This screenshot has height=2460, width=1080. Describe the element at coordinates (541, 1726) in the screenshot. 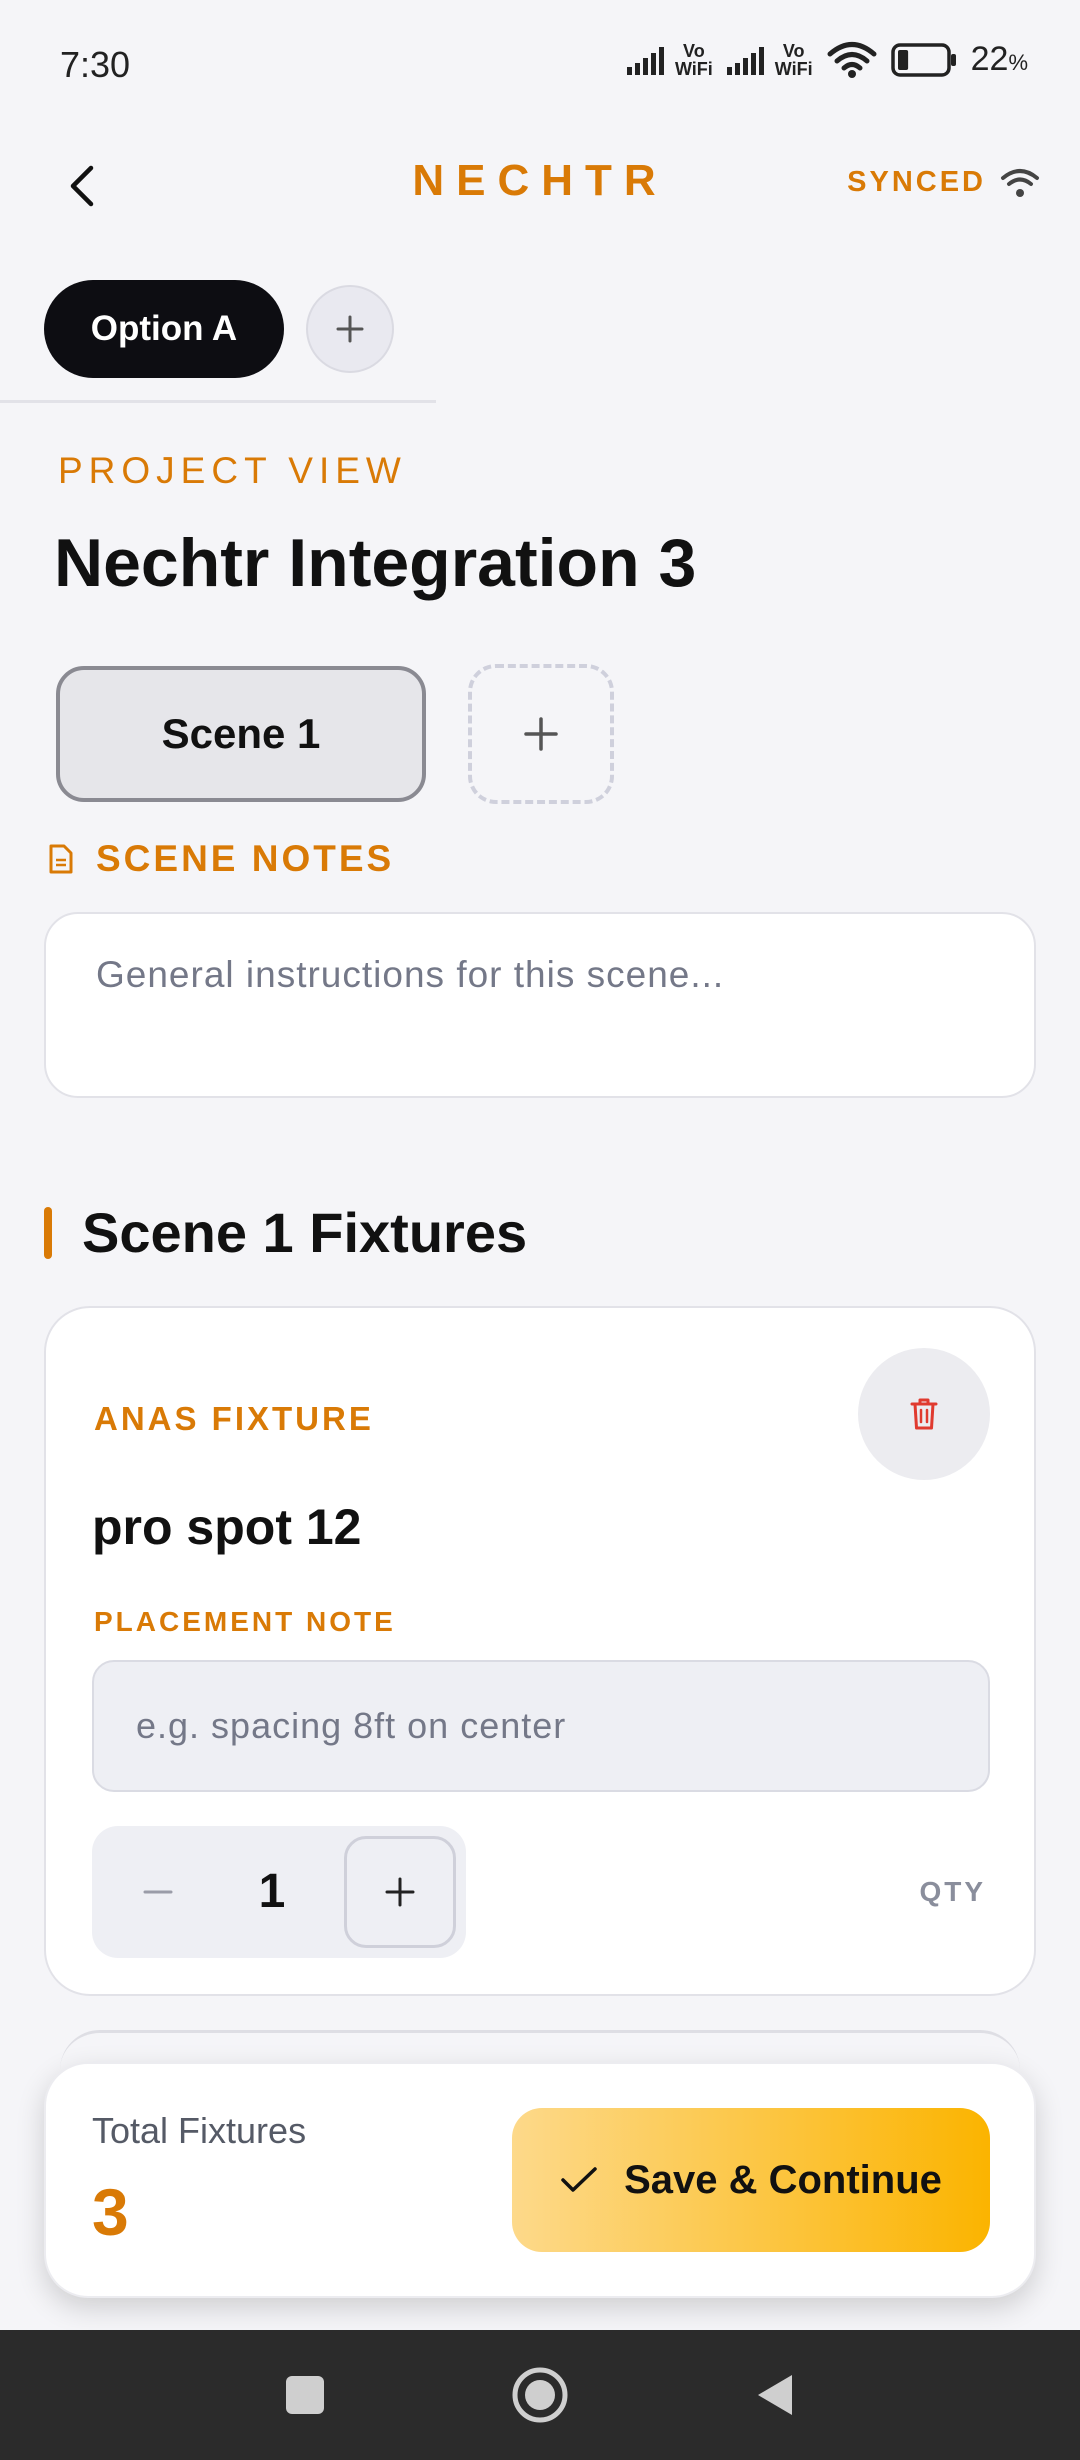

I see `placement-note-input` at that location.